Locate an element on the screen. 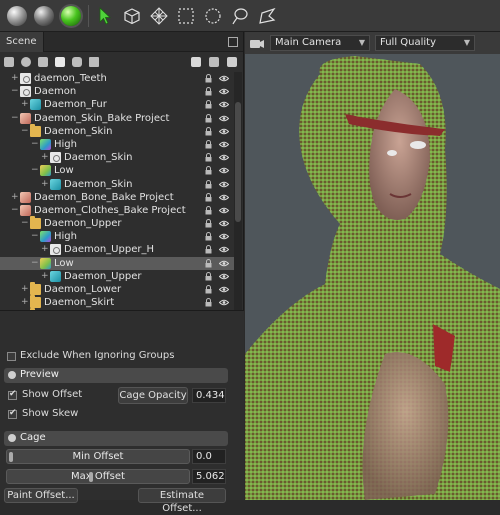  cage-section-header: Cage is located at coordinates (116, 438).